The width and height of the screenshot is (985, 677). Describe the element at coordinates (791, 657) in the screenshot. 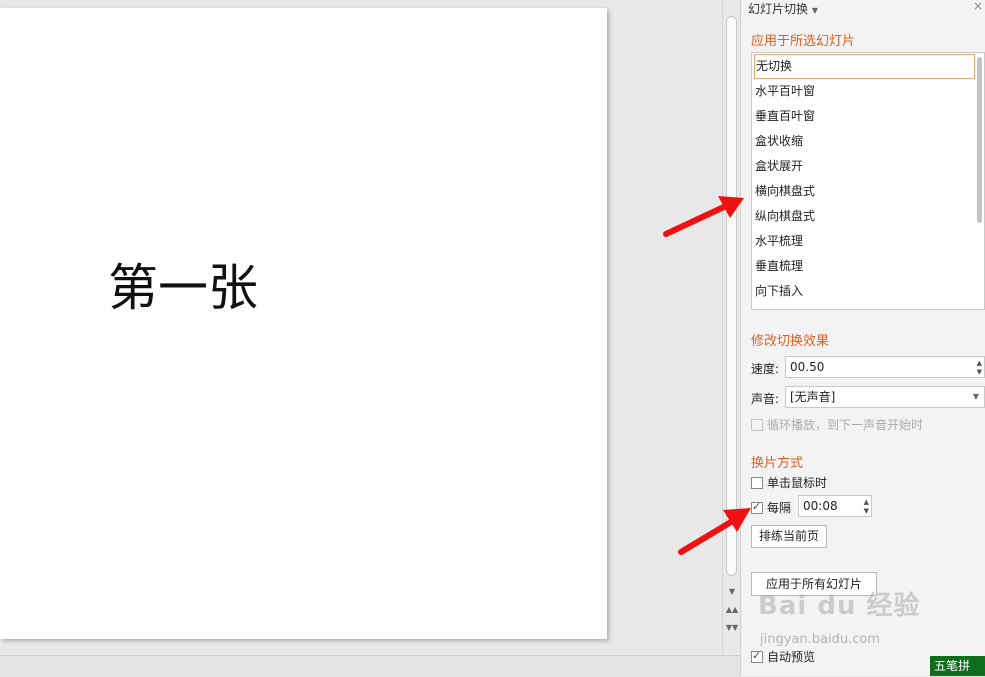

I see `auto-preview-label: 自动预览` at that location.